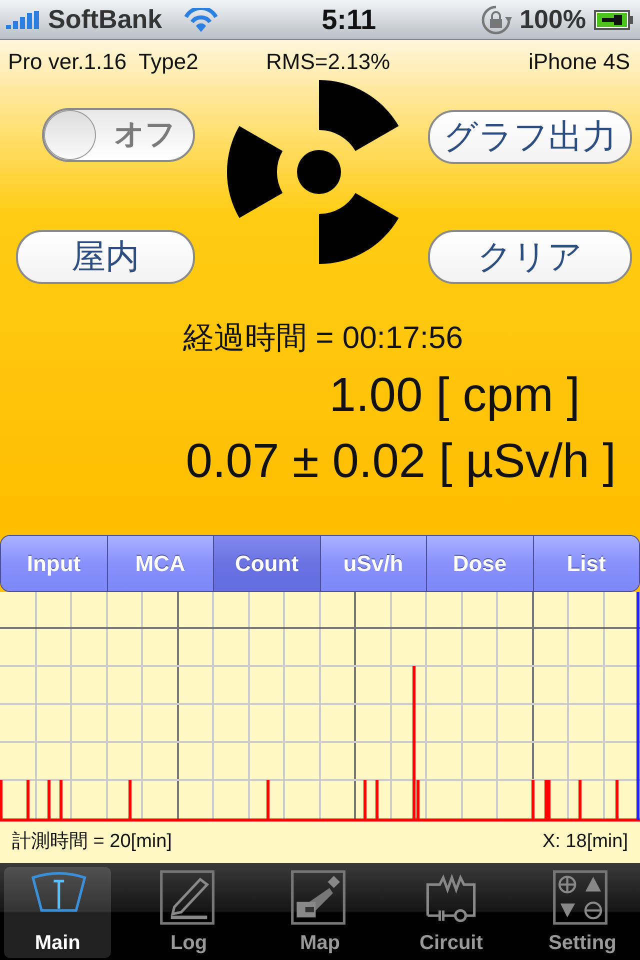 This screenshot has width=640, height=960. What do you see at coordinates (579, 62) in the screenshot?
I see `device-name: iPhone 4S` at bounding box center [579, 62].